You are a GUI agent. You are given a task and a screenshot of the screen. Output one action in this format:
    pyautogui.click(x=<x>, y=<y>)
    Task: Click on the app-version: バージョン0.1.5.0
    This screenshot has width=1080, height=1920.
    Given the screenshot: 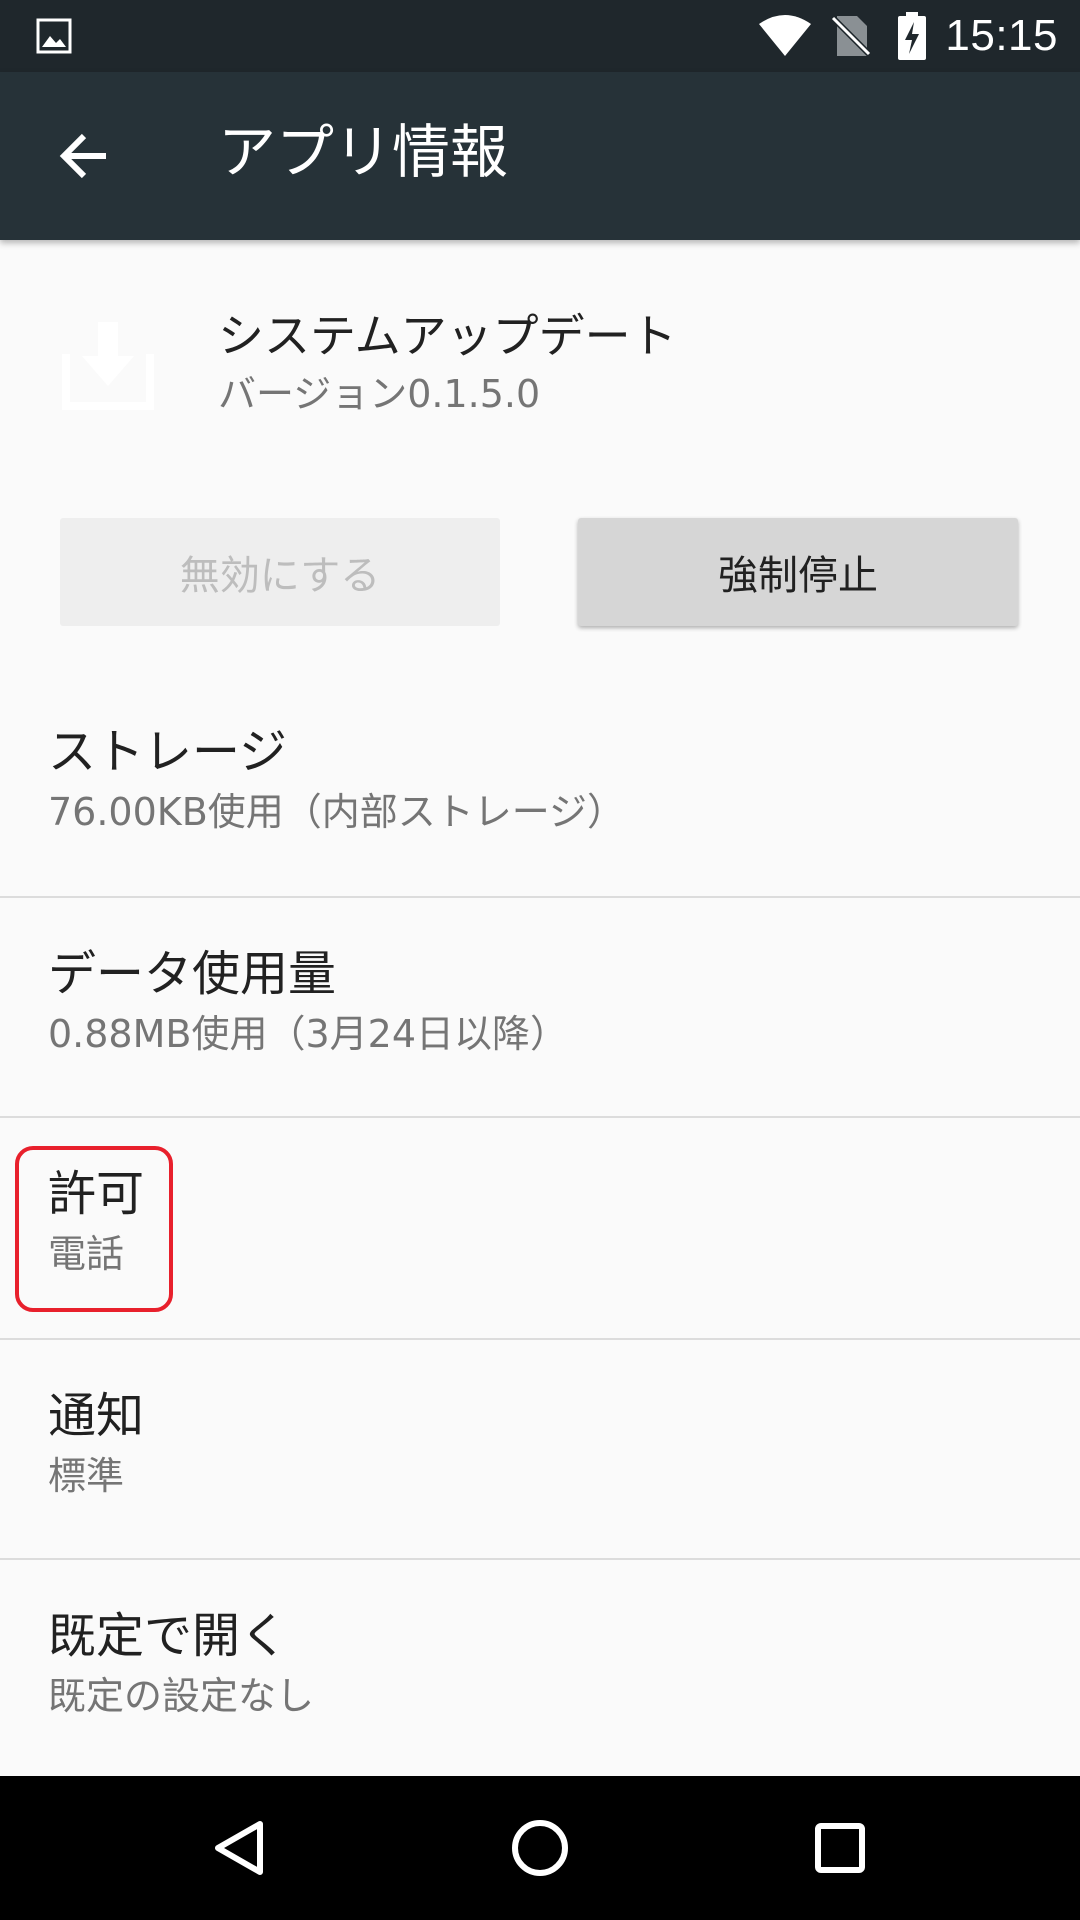 What is the action you would take?
    pyautogui.click(x=379, y=394)
    